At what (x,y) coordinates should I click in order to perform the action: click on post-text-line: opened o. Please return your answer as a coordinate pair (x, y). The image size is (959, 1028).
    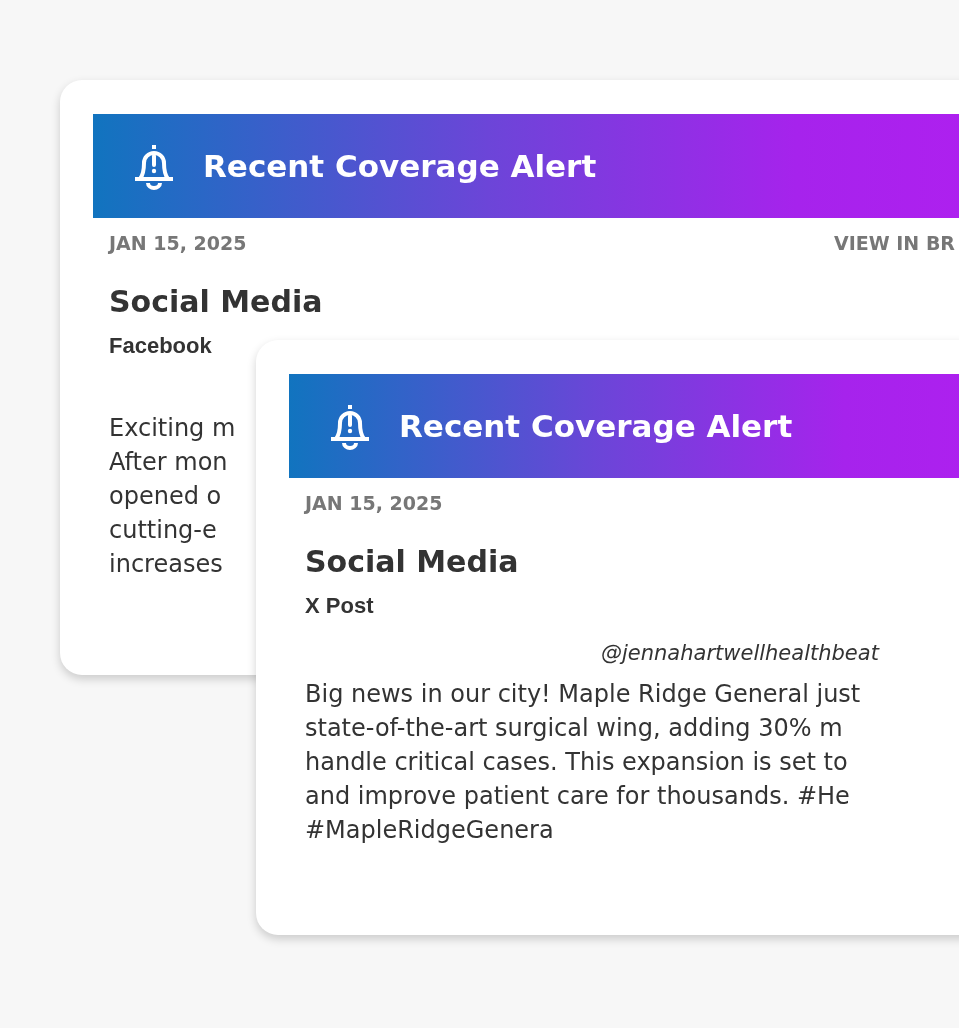
    Looking at the image, I should click on (165, 496).